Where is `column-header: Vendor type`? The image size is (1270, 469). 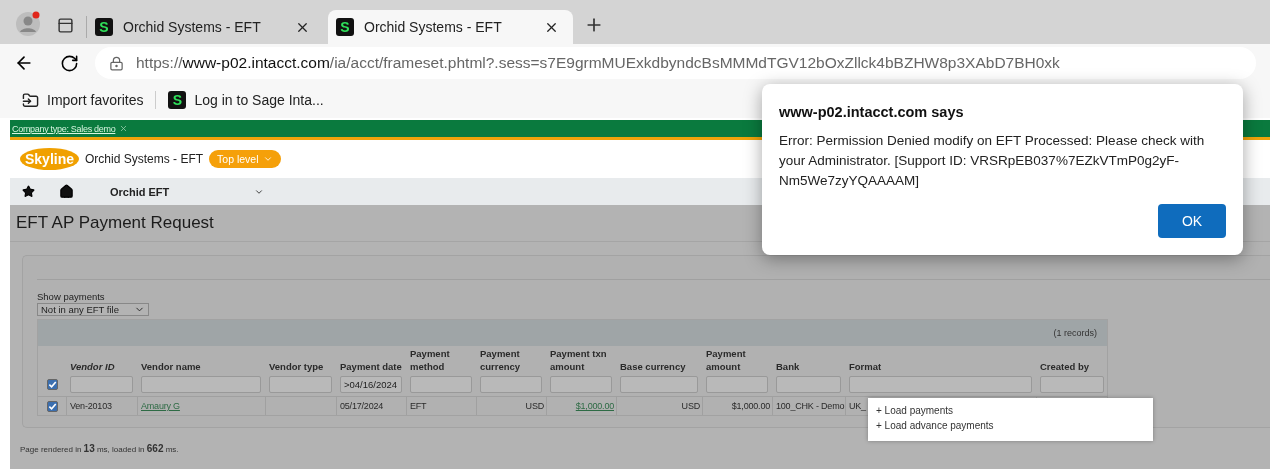
column-header: Vendor type is located at coordinates (300, 366).